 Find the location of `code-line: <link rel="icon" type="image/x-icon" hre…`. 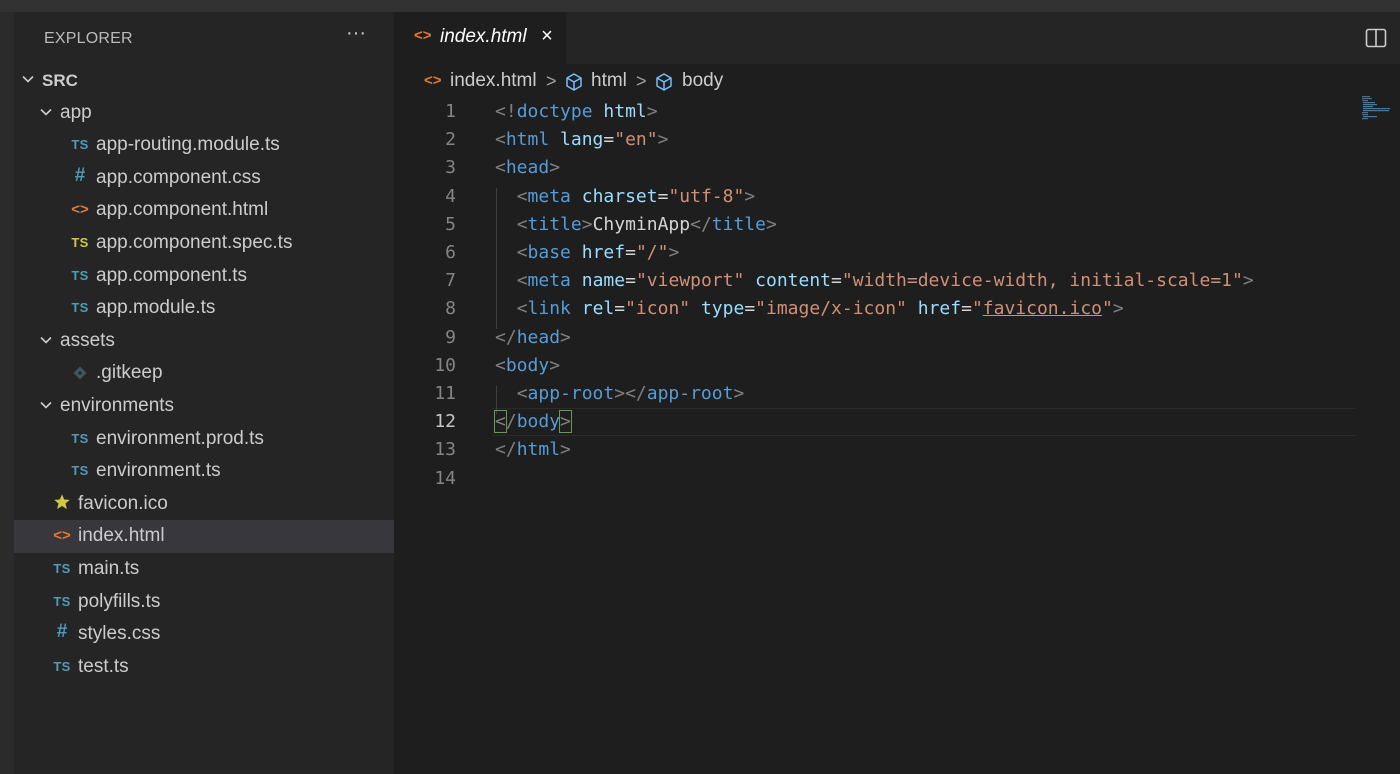

code-line: <link rel="icon" type="image/x-icon" hre… is located at coordinates (809, 309).